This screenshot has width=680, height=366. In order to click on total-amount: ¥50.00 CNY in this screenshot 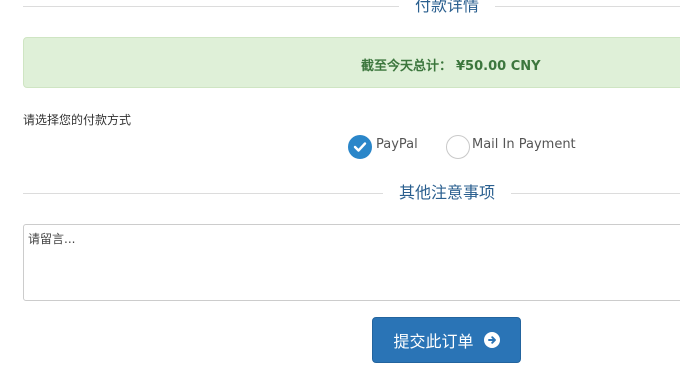, I will do `click(498, 66)`.